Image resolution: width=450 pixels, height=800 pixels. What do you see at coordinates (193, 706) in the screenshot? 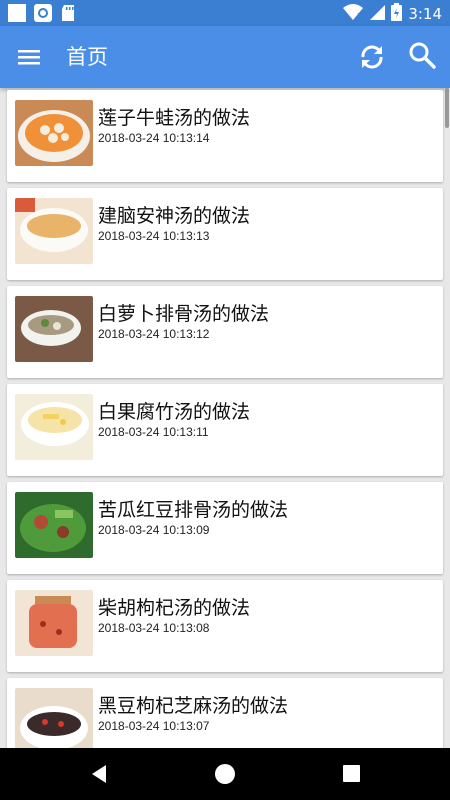
I see `recipe-title: 黑豆枸杞芝麻汤的做法` at bounding box center [193, 706].